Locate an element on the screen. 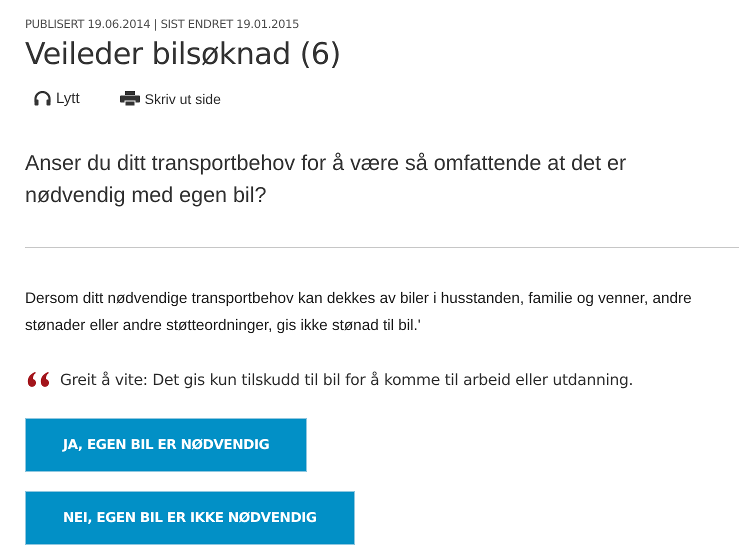  body-text: Dersom ditt nødvendige transportbehov kan dekkes av biler i husstanden, familie og venner, andre stønader eller andre støtteordninger, gis ikke stønad til bil.' is located at coordinates (359, 312).